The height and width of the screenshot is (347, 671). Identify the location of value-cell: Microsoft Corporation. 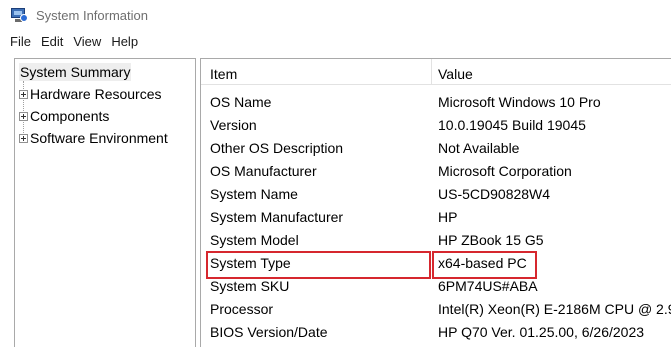
(505, 171).